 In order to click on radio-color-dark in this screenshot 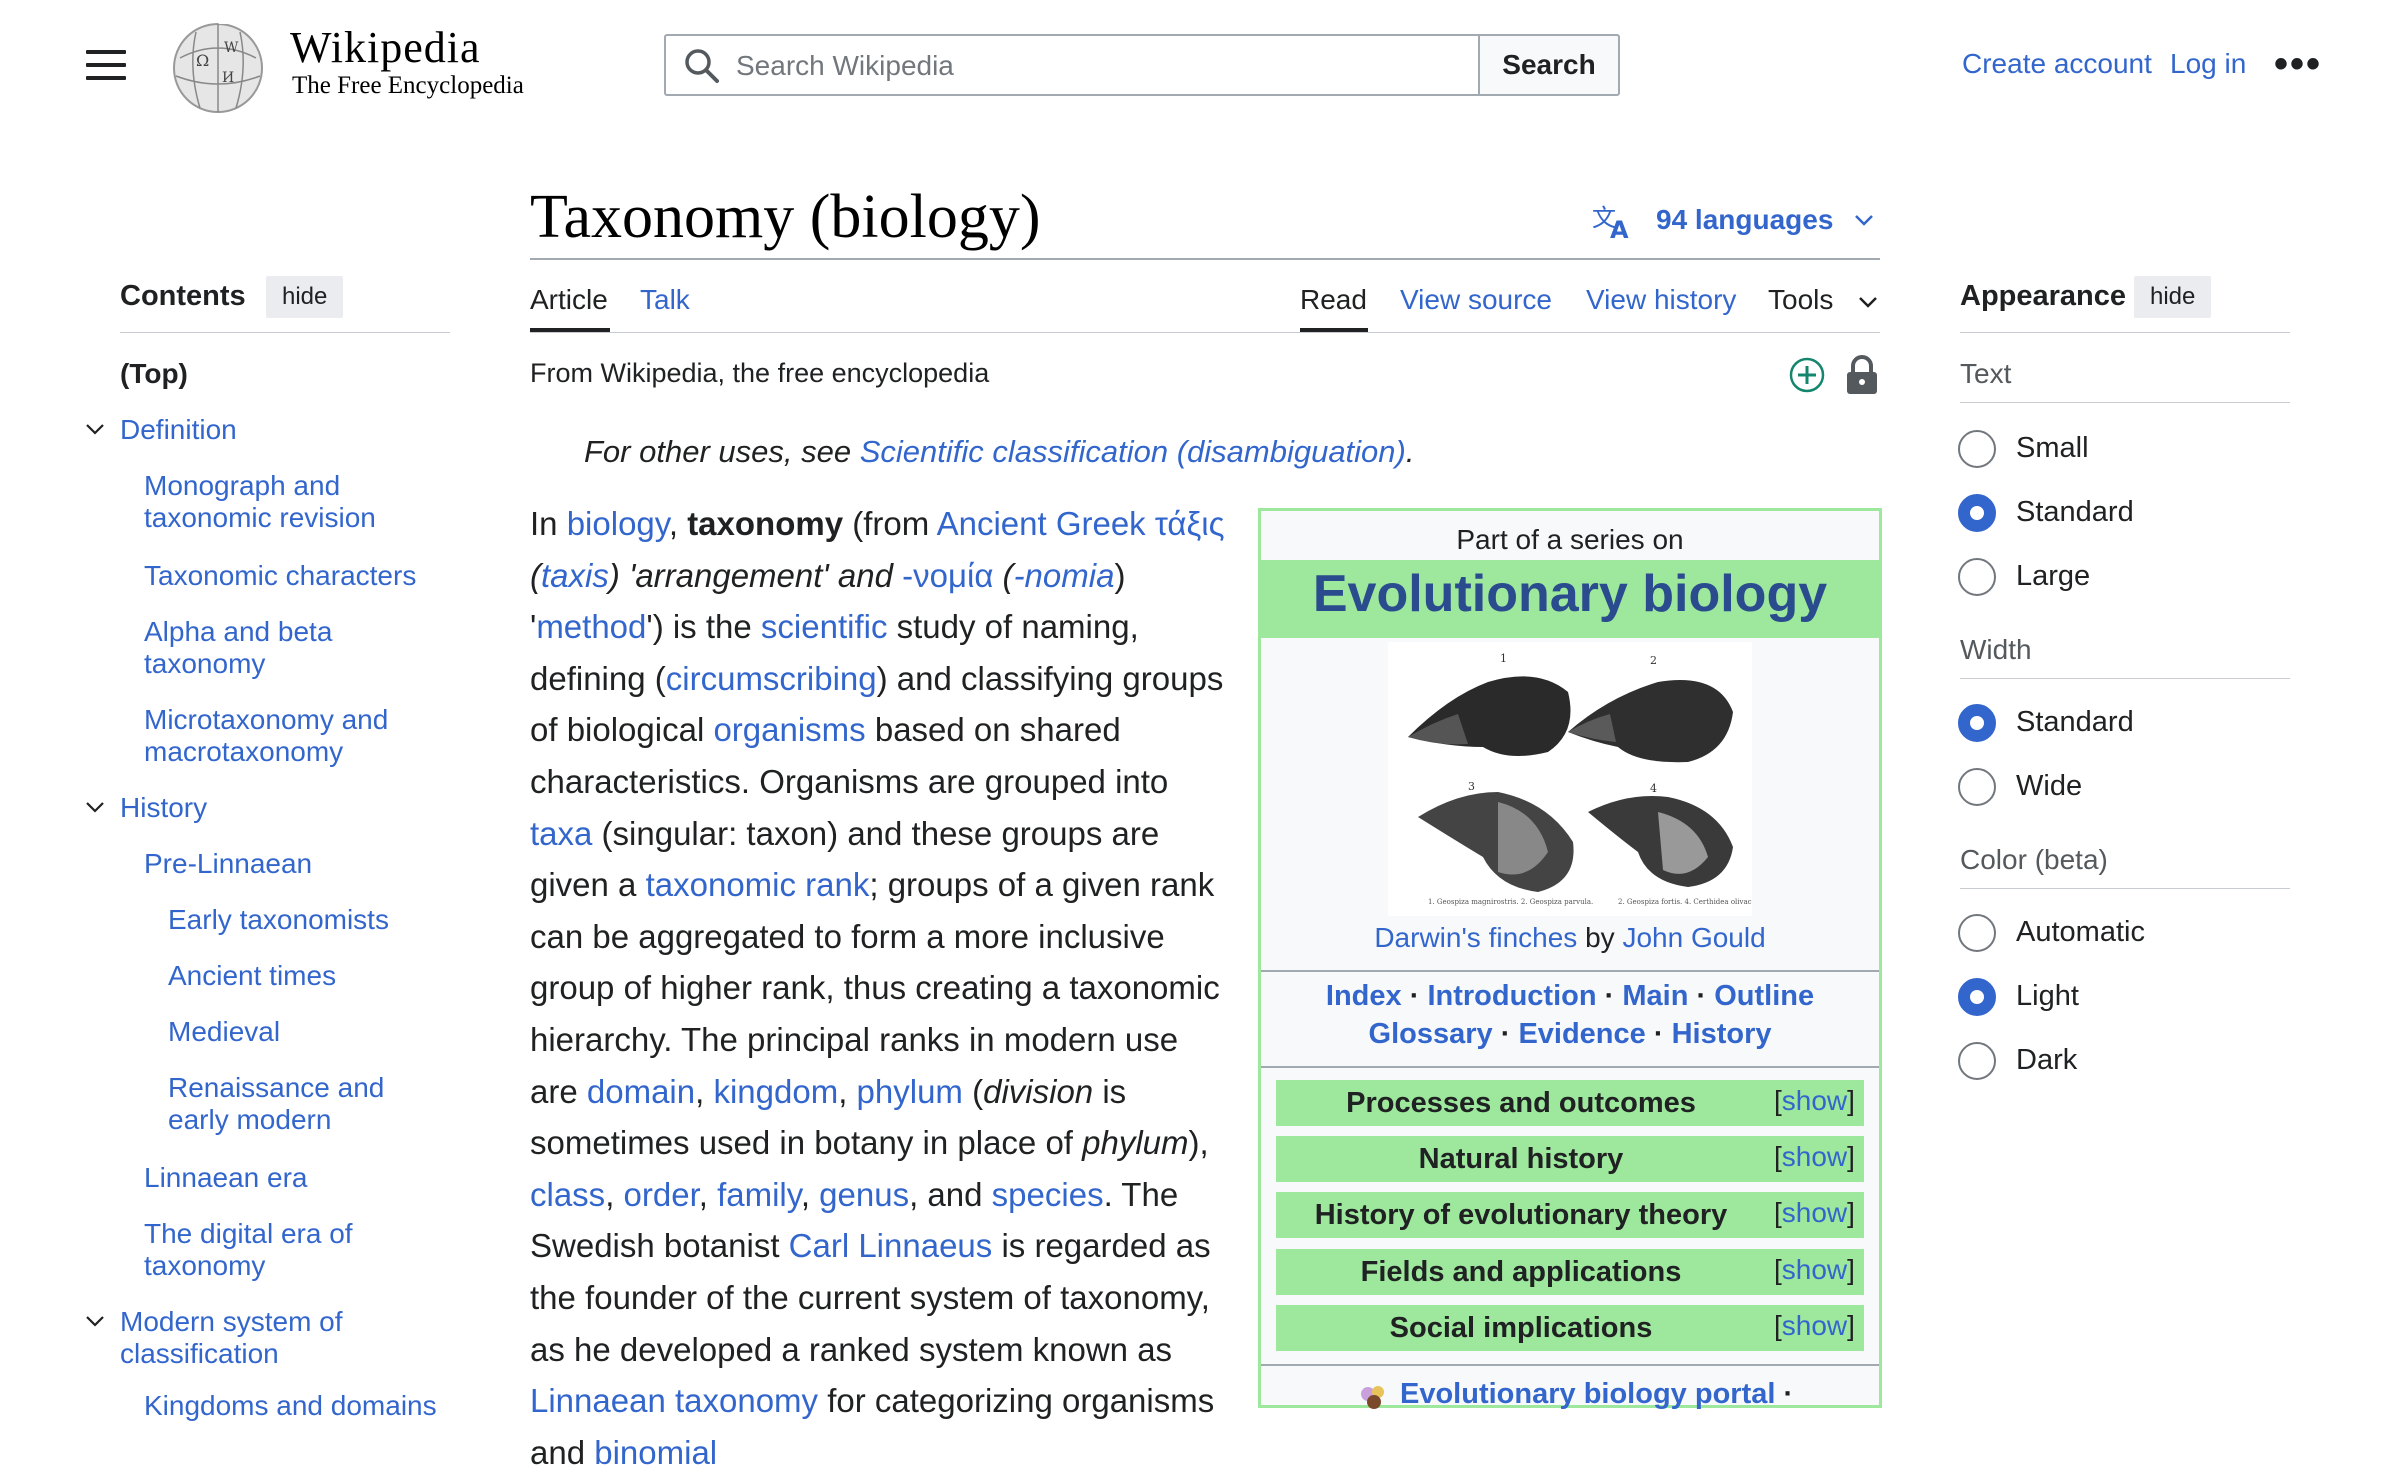, I will do `click(1977, 1061)`.